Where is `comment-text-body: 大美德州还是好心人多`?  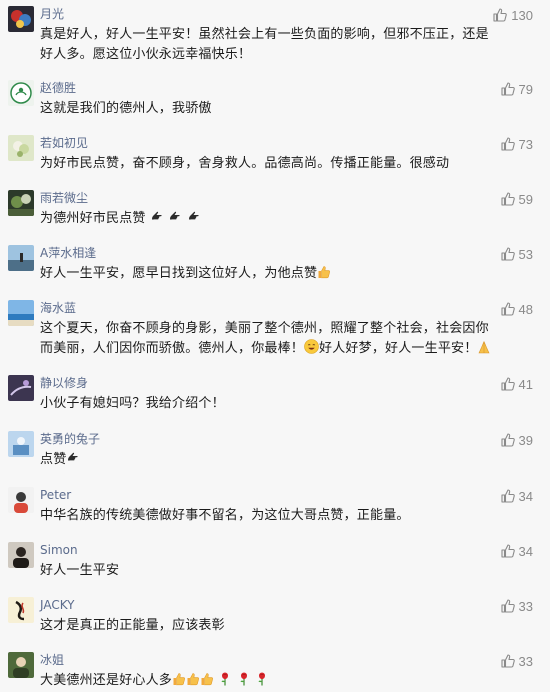 comment-text-body: 大美德州还是好心人多 is located at coordinates (106, 680).